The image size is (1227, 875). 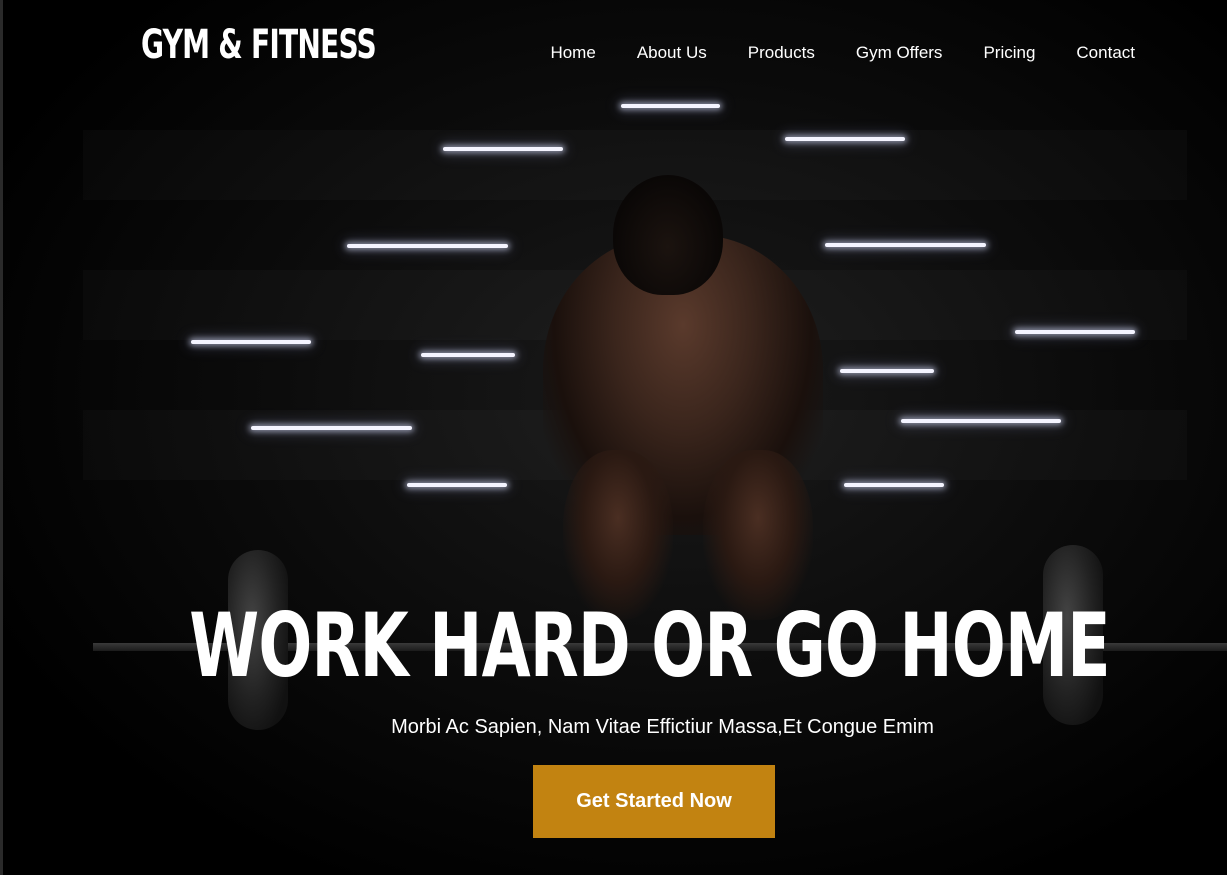 What do you see at coordinates (654, 801) in the screenshot?
I see `get-started-button: Get Started Now` at bounding box center [654, 801].